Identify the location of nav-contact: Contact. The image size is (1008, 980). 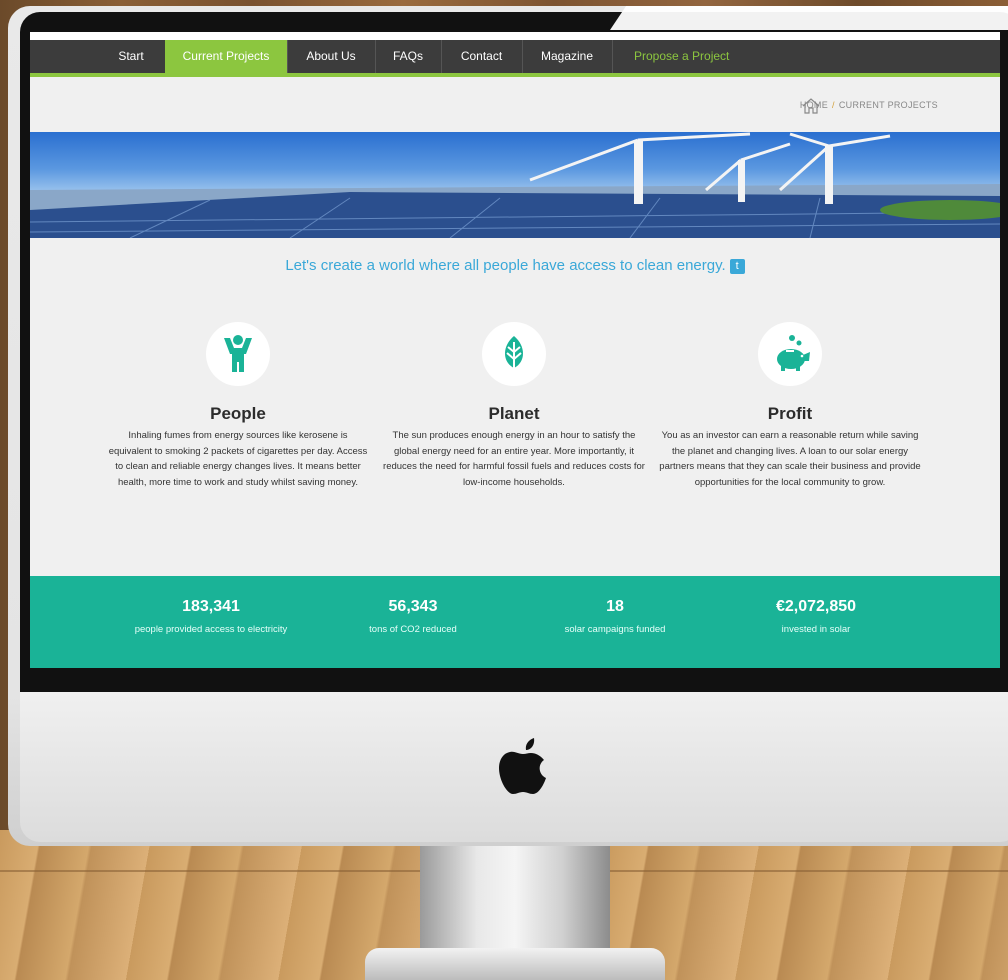
(482, 56).